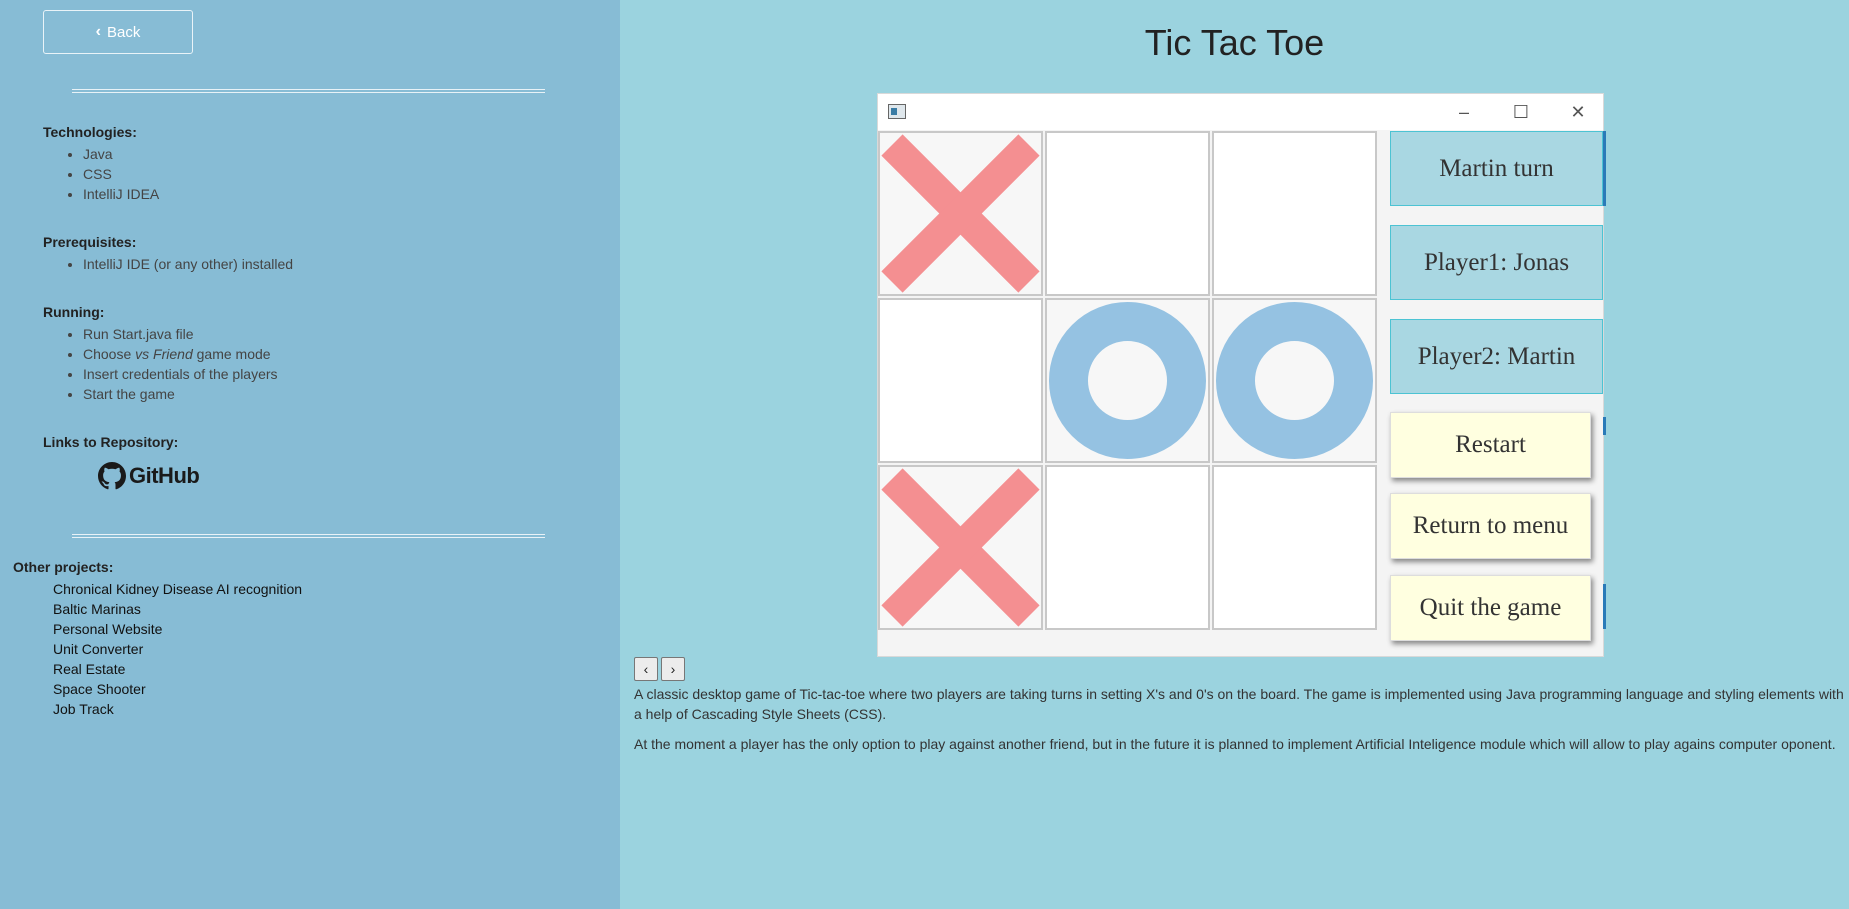 The width and height of the screenshot is (1849, 909). What do you see at coordinates (121, 154) in the screenshot?
I see `list-item: Java` at bounding box center [121, 154].